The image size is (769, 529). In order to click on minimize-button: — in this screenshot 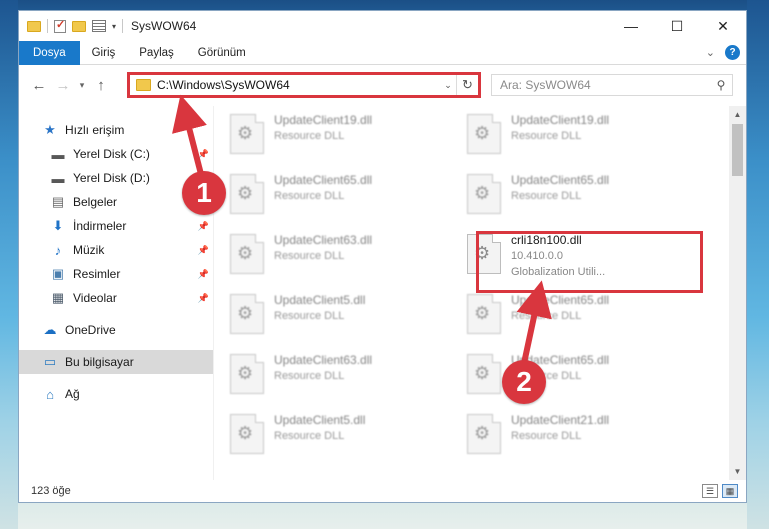, I will do `click(631, 26)`.